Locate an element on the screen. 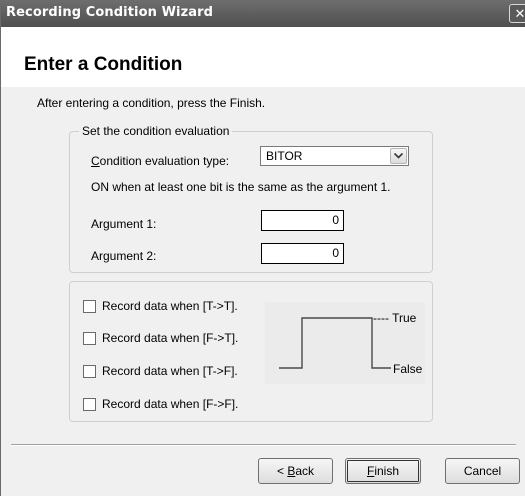 This screenshot has width=525, height=496. finish-label-rest: inish is located at coordinates (387, 471).